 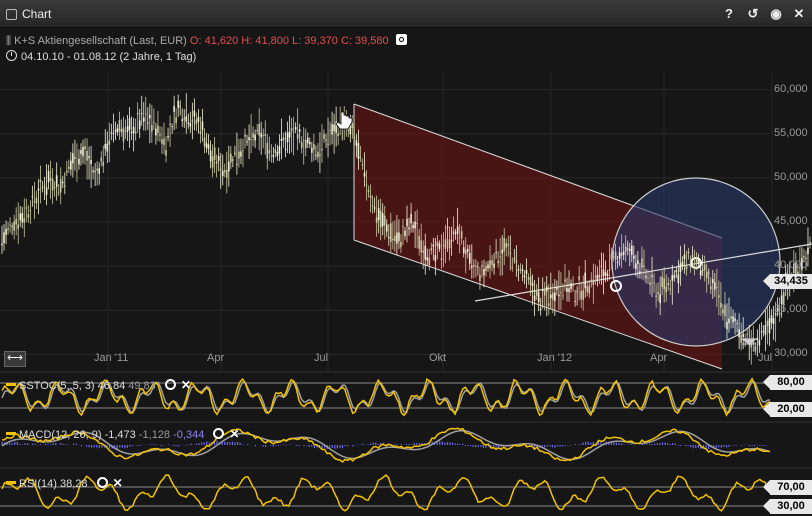 What do you see at coordinates (729, 14) in the screenshot?
I see `help-button: ?` at bounding box center [729, 14].